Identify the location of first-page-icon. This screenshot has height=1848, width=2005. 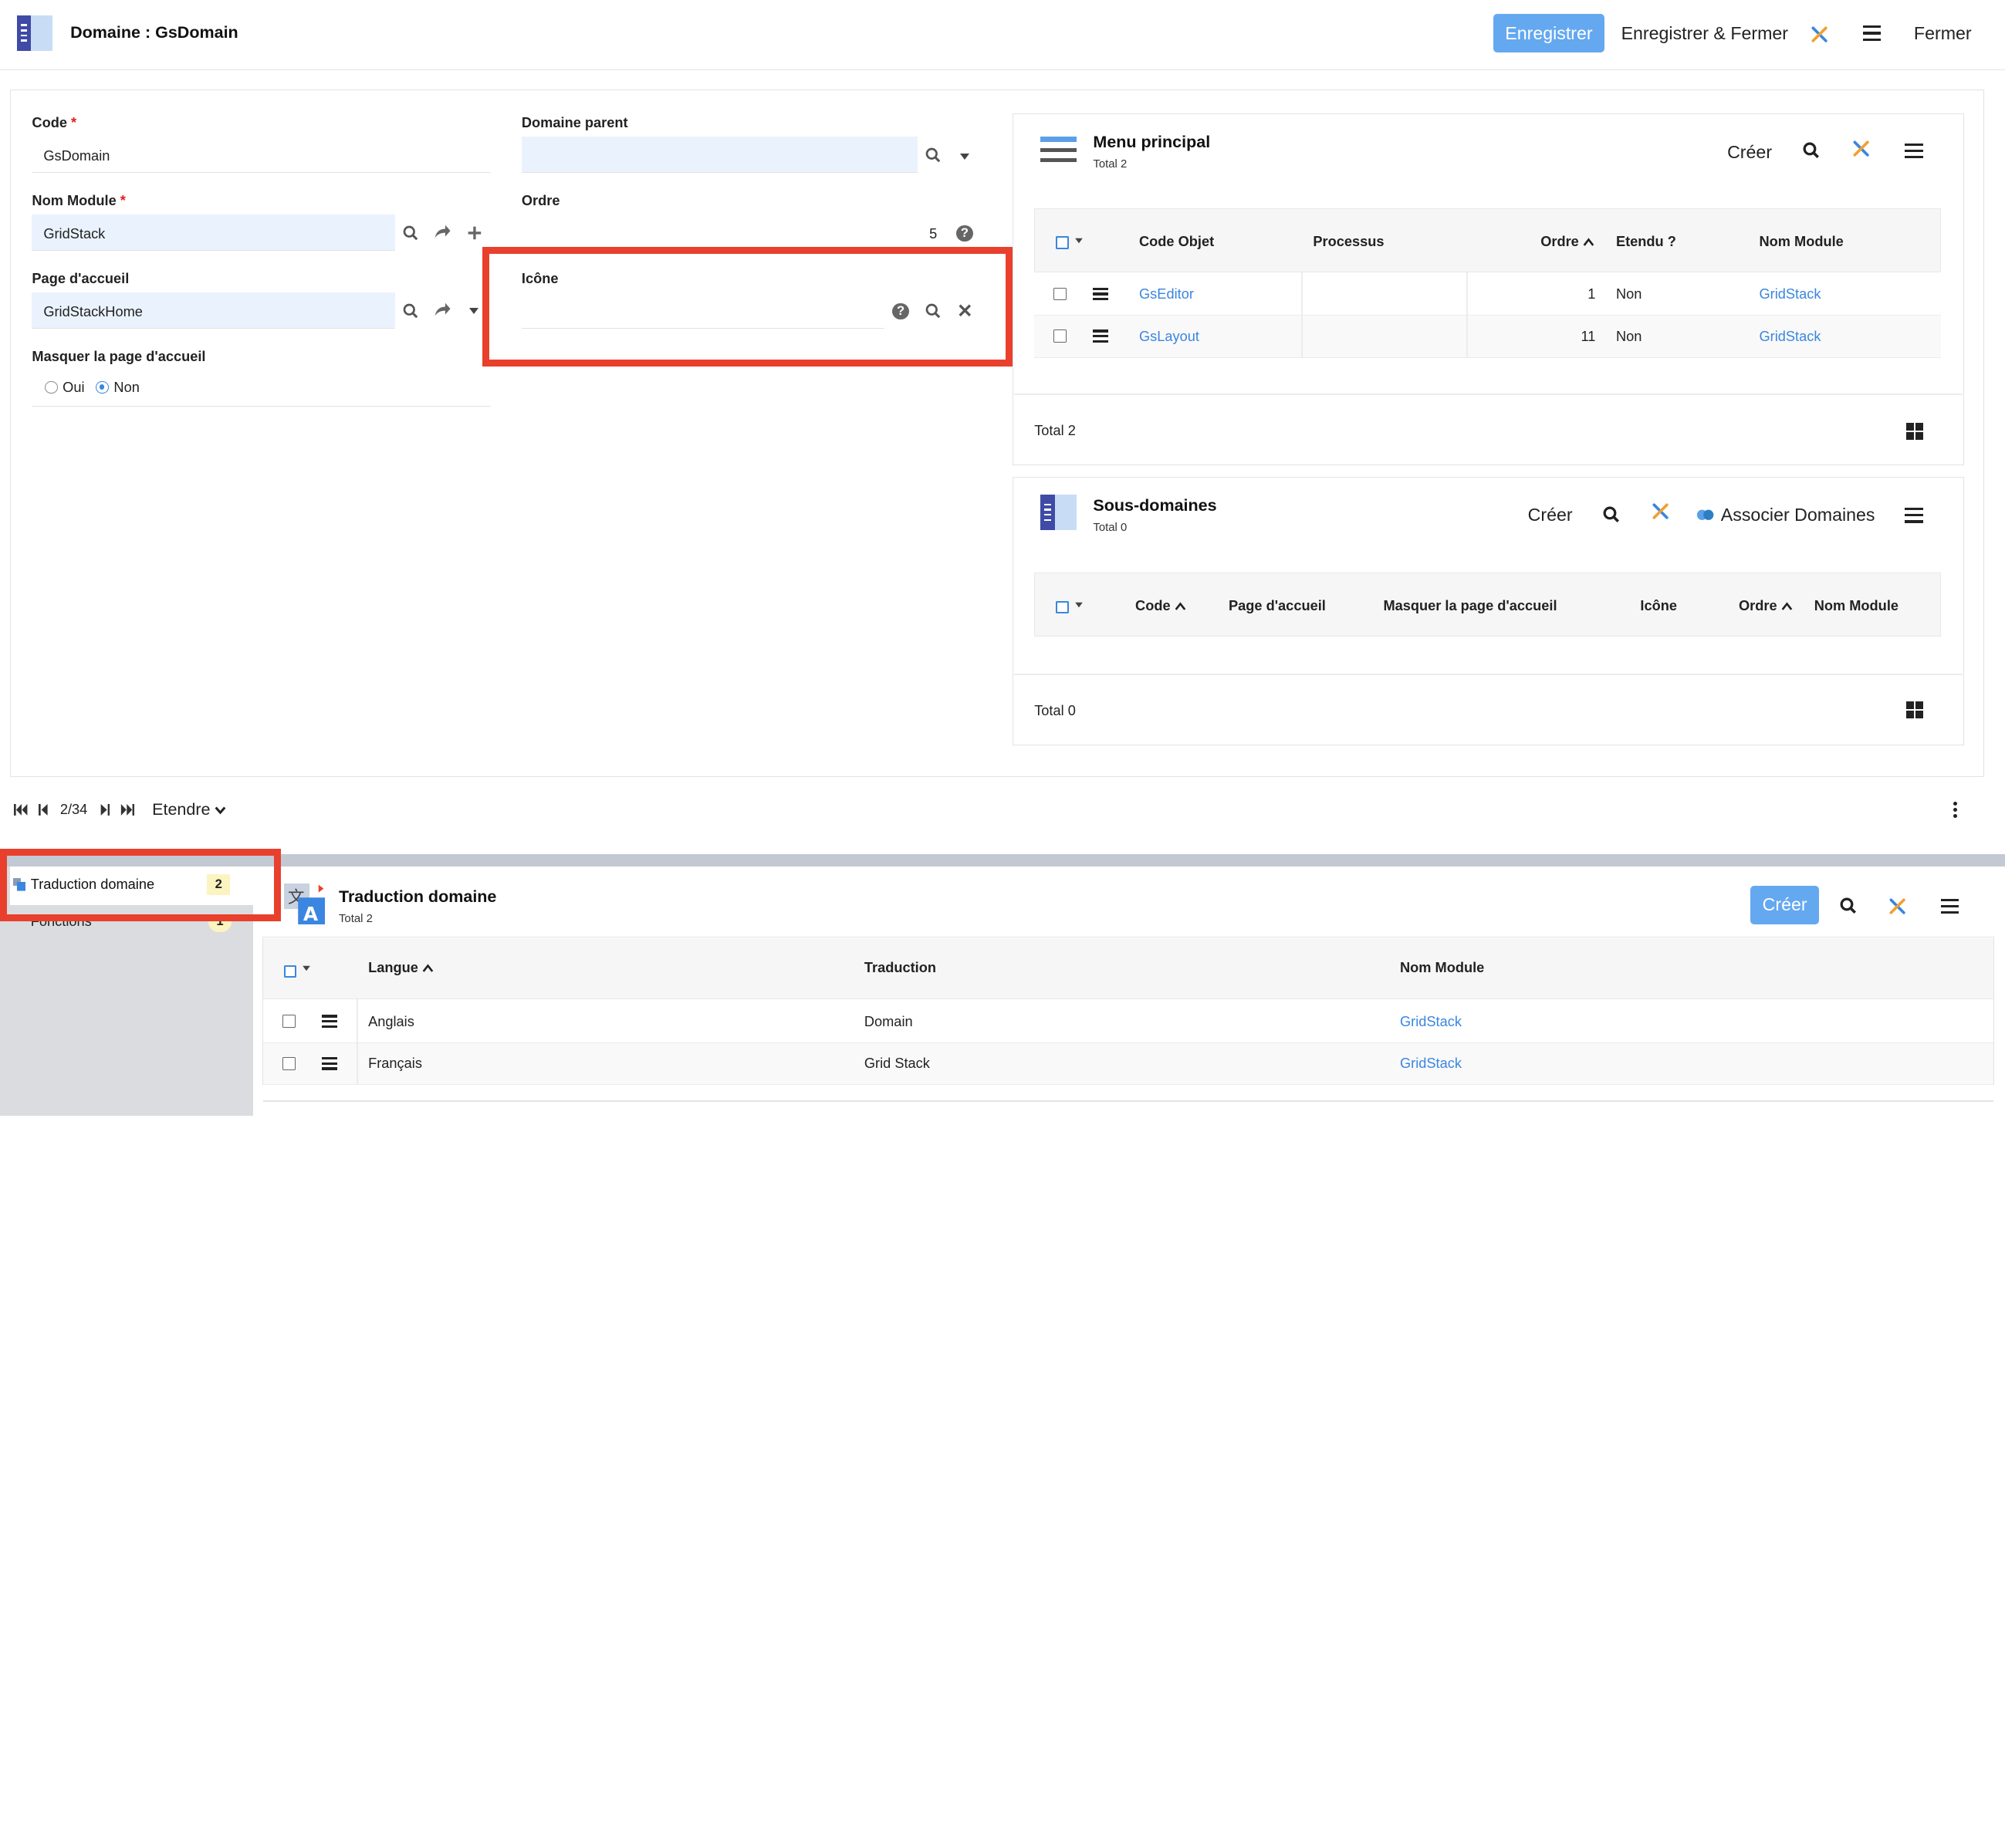
(21, 810).